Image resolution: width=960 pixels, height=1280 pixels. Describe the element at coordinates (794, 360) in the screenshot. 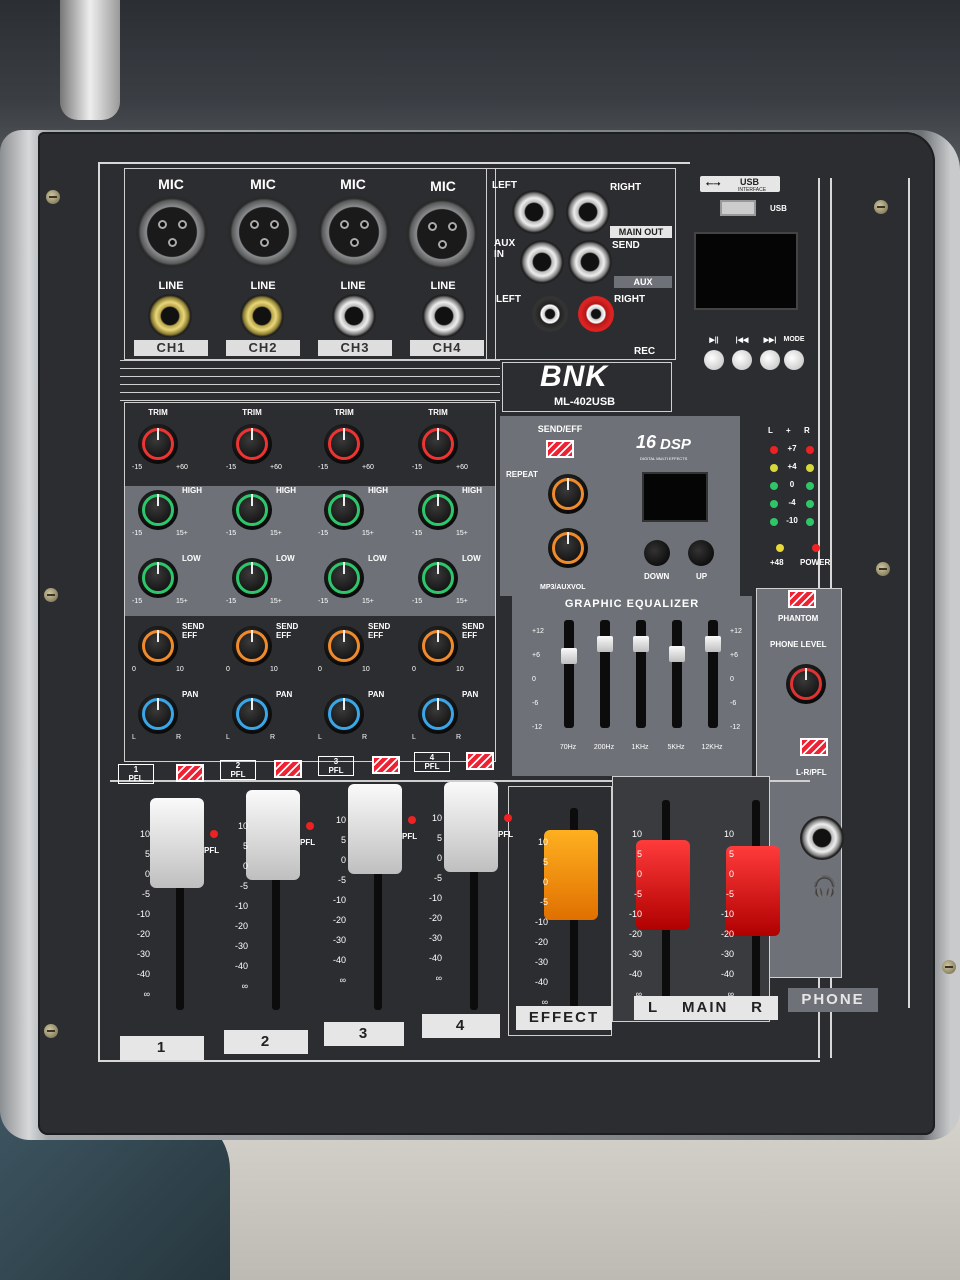

I see `mode-button` at that location.